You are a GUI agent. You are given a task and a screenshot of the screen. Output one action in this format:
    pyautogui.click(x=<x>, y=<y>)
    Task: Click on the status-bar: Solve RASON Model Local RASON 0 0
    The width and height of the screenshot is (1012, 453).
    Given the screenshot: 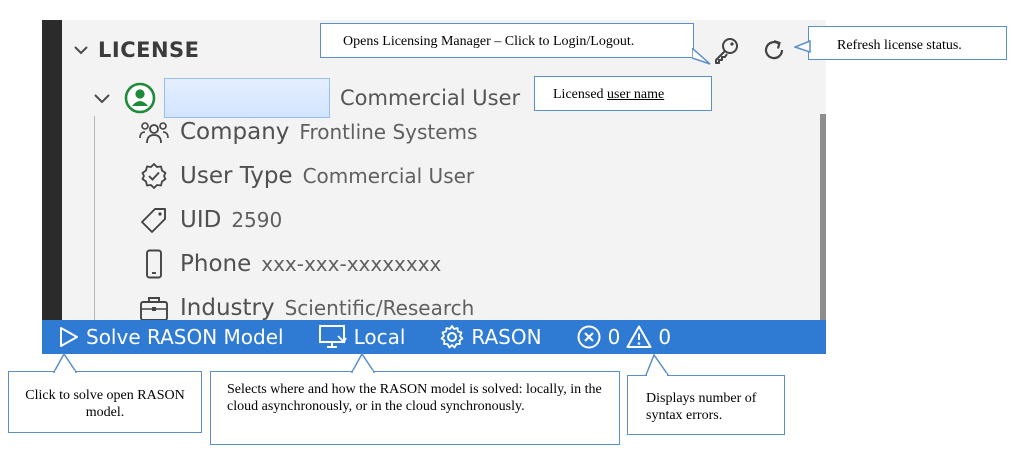 What is the action you would take?
    pyautogui.click(x=434, y=337)
    